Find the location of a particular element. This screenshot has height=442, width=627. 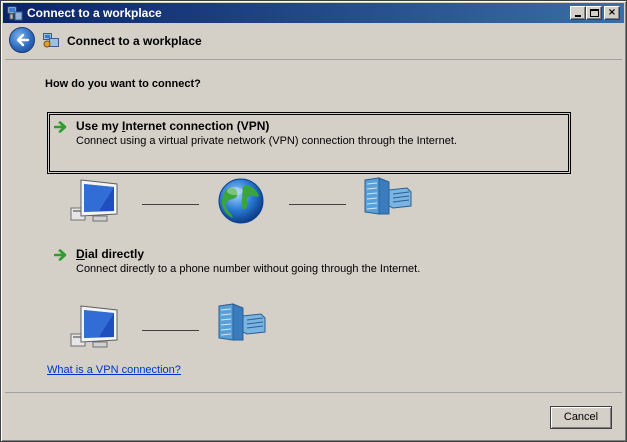

network-wizard-icon is located at coordinates (51, 40).